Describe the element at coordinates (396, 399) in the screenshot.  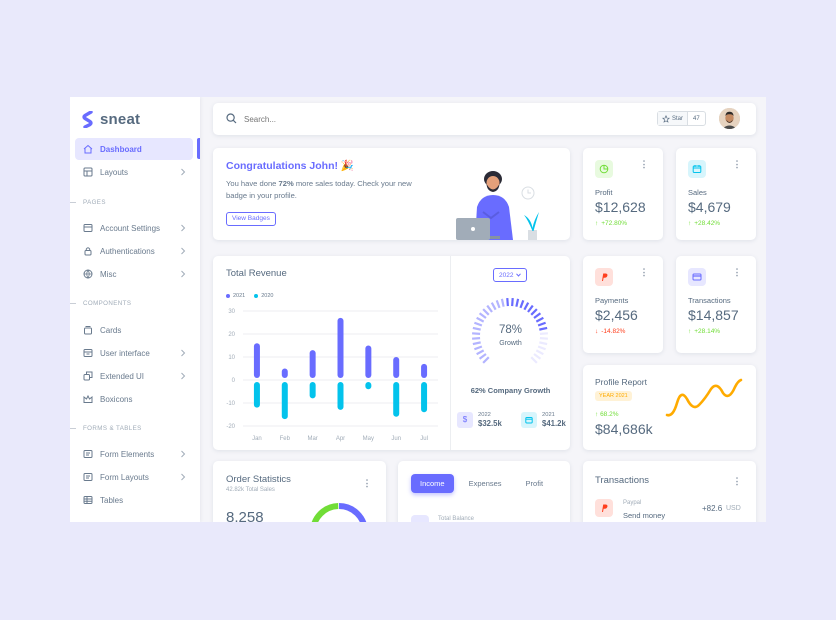
I see `bar-2020-Jun` at that location.